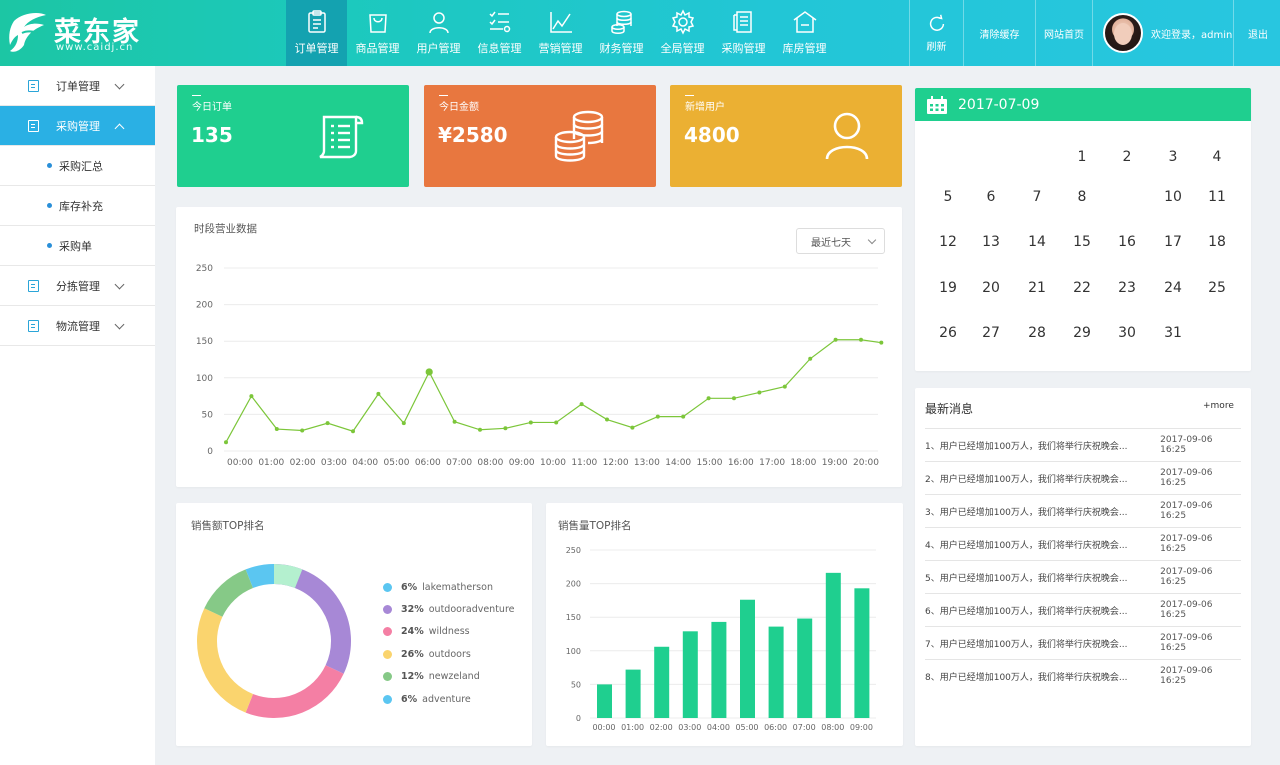 The height and width of the screenshot is (765, 1280). Describe the element at coordinates (775, 727) in the screenshot. I see `x-tick-label: 06:00` at that location.